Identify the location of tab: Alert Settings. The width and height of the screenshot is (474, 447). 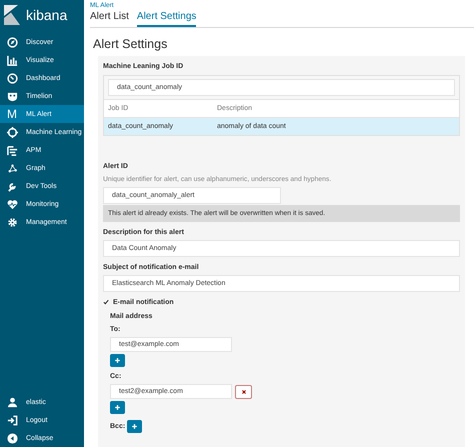
(166, 18).